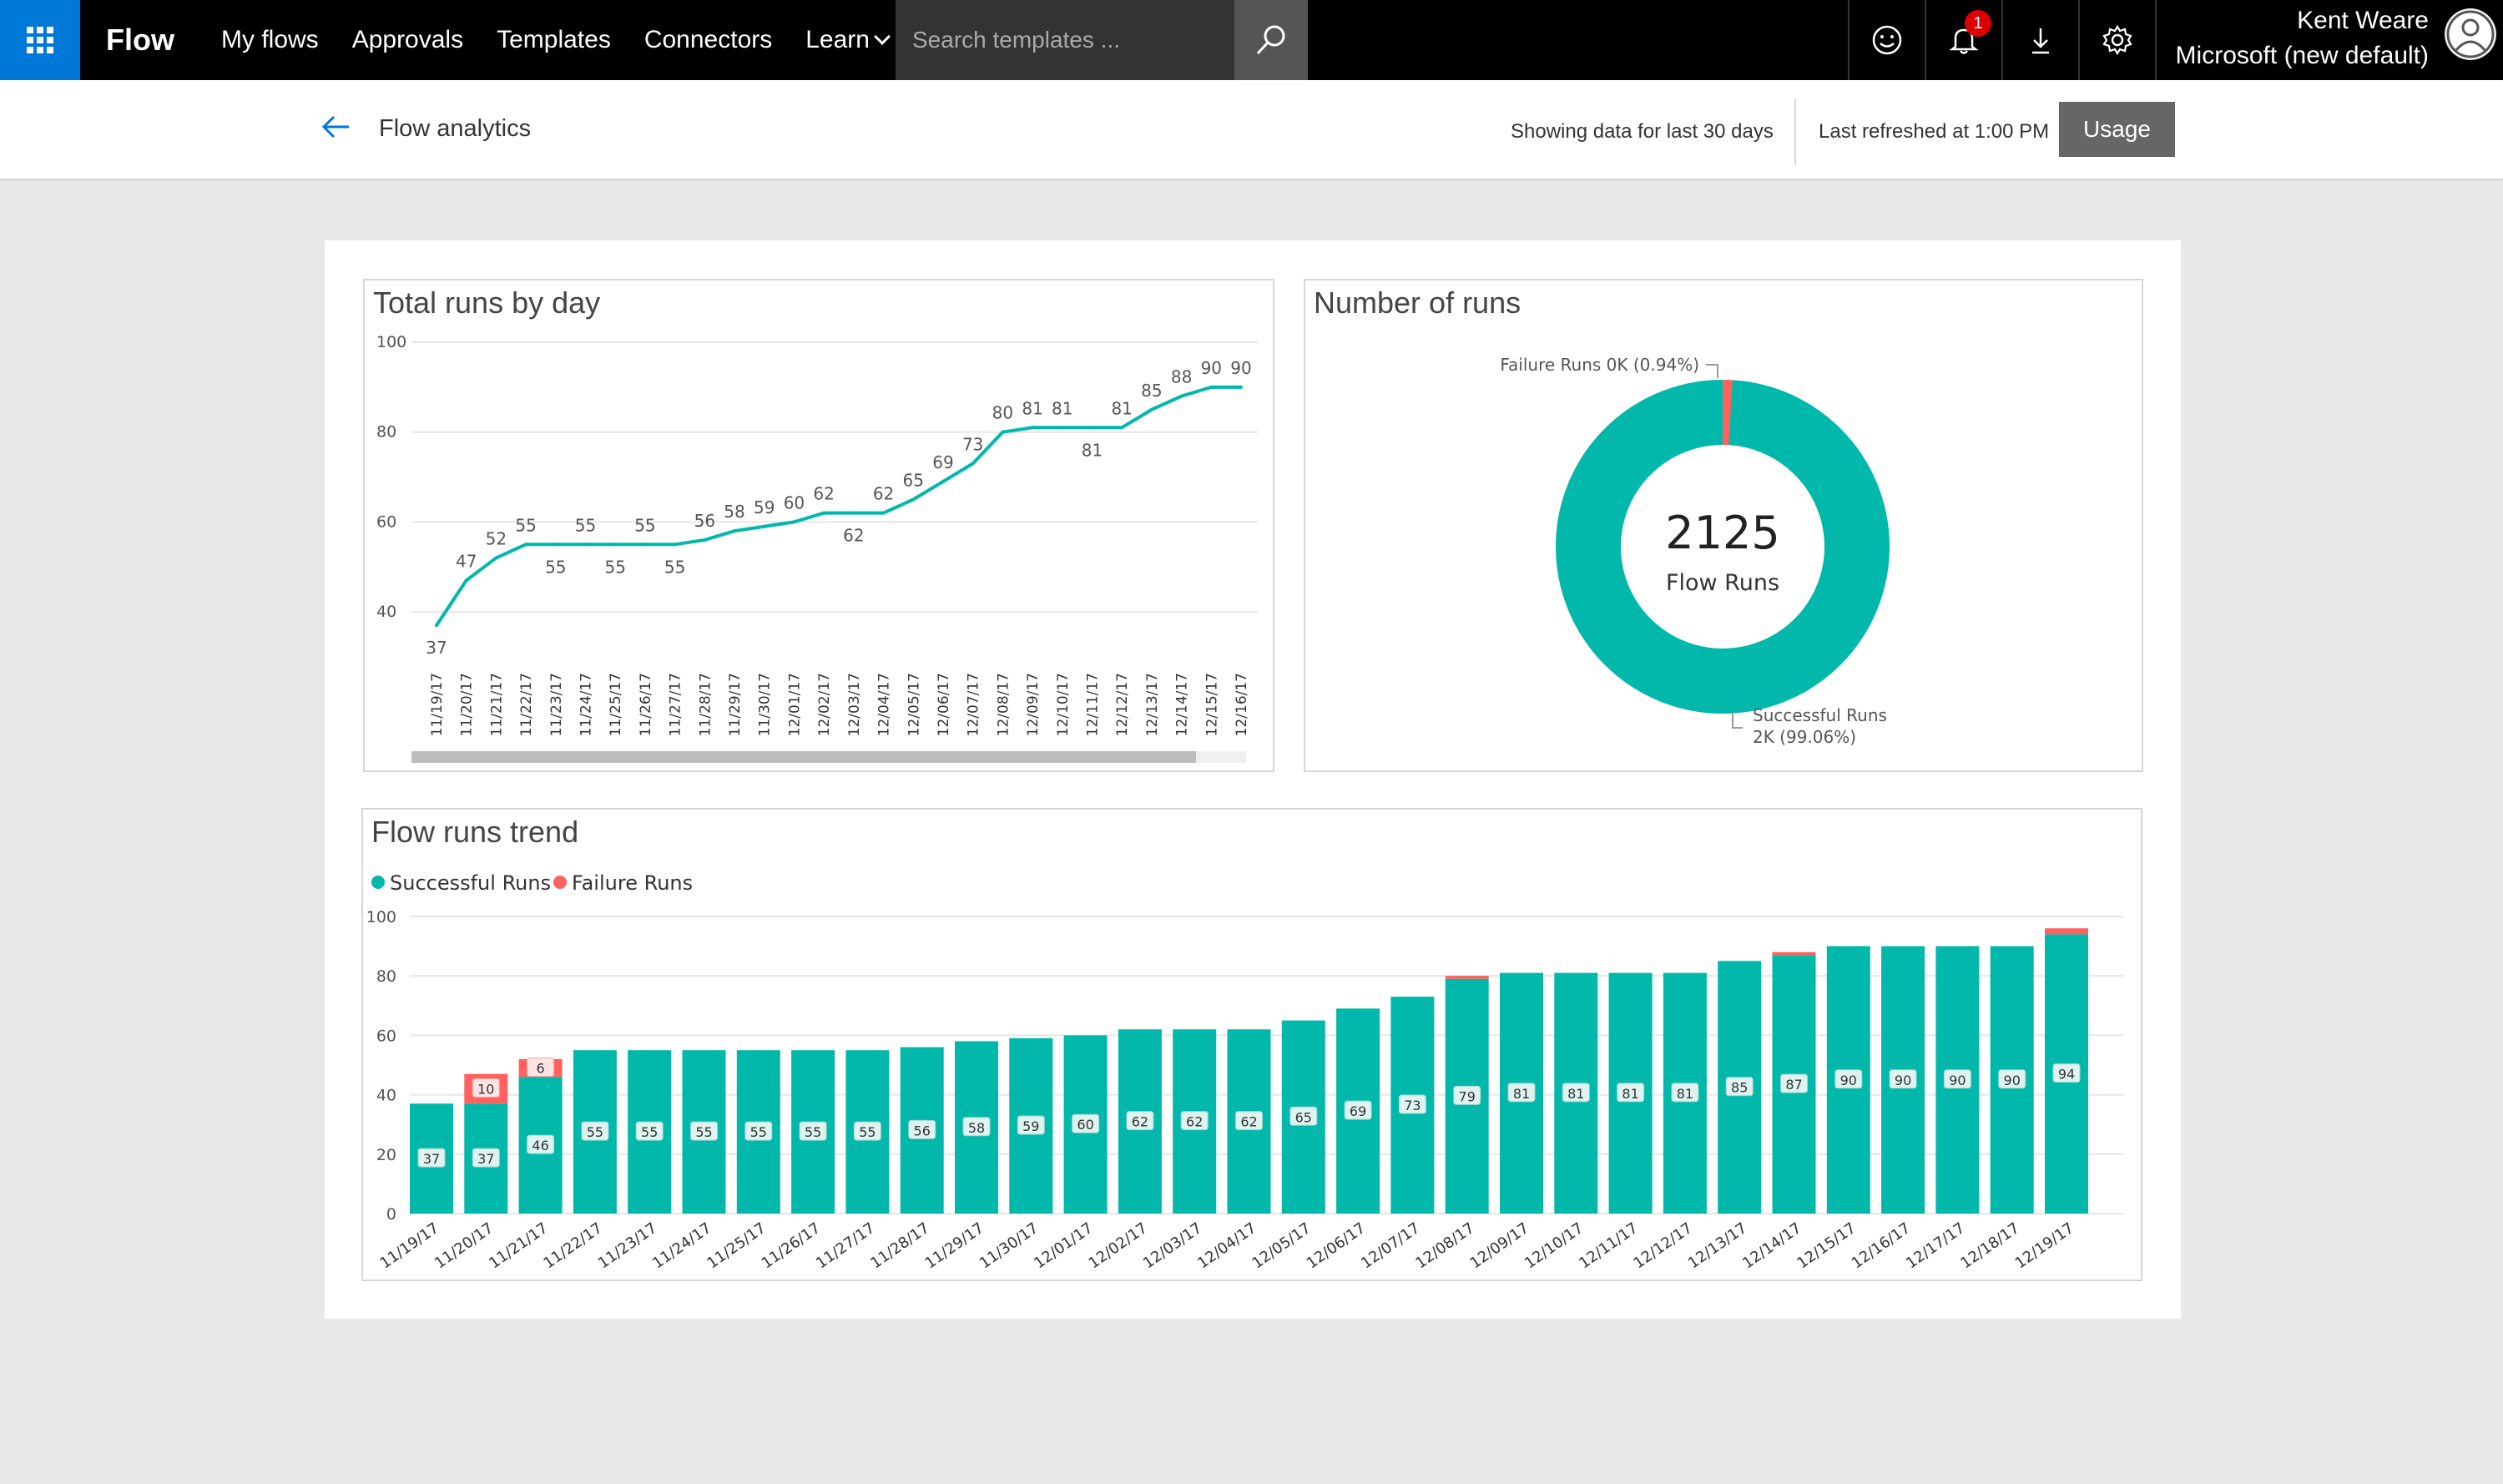  What do you see at coordinates (914, 704) in the screenshot?
I see `x-tick-label: 12/05/17` at bounding box center [914, 704].